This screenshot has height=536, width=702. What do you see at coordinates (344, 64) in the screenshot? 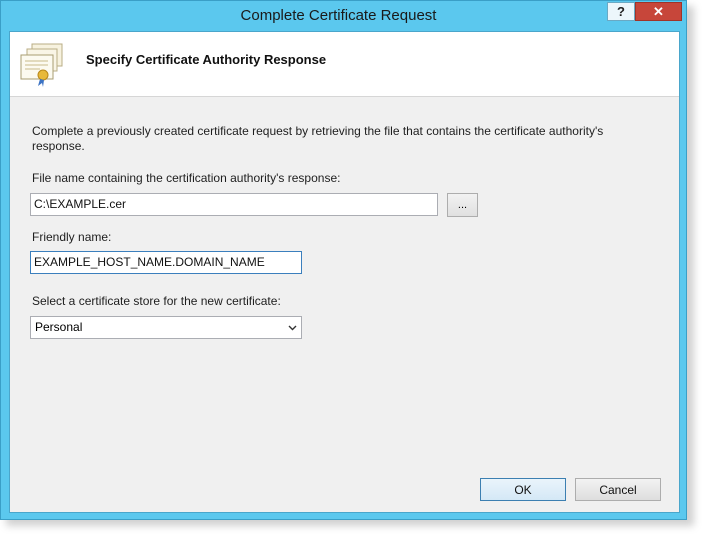
I see `dialog-header: Specify Certificate Authority Response` at bounding box center [344, 64].